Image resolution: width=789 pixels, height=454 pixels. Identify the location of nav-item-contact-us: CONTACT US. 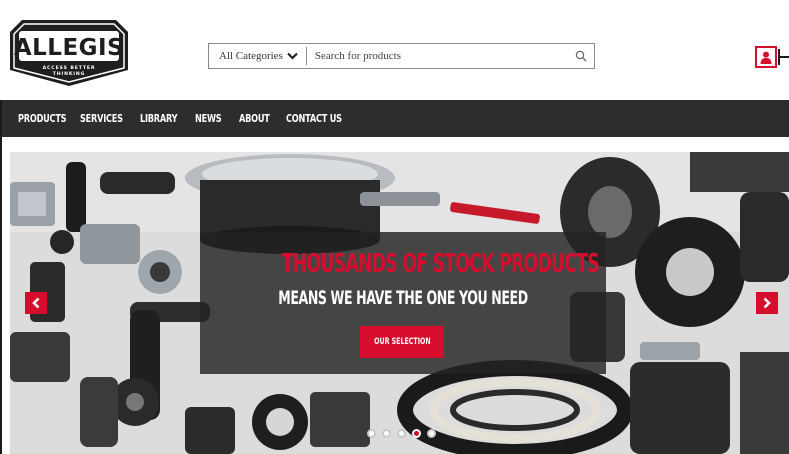
(314, 119).